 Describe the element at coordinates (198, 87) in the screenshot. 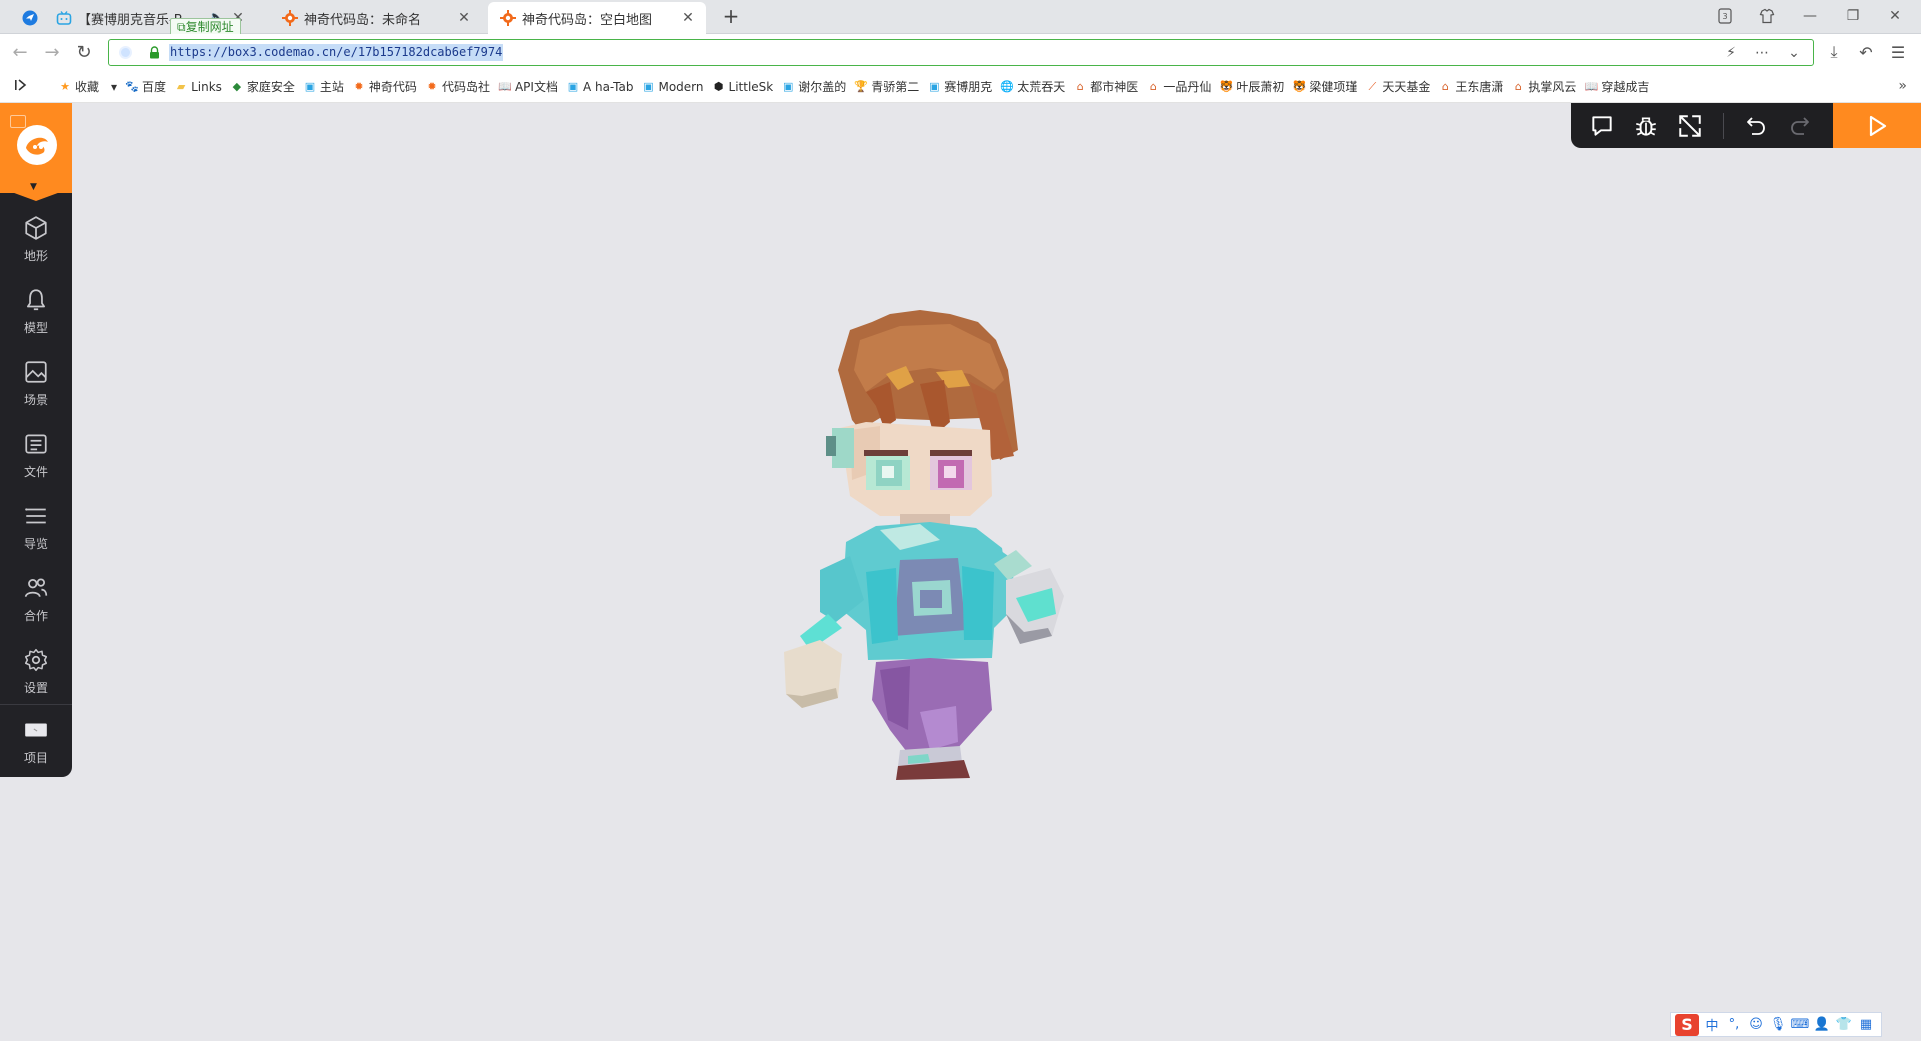

I see `bookmark-item: ▰ Links` at that location.